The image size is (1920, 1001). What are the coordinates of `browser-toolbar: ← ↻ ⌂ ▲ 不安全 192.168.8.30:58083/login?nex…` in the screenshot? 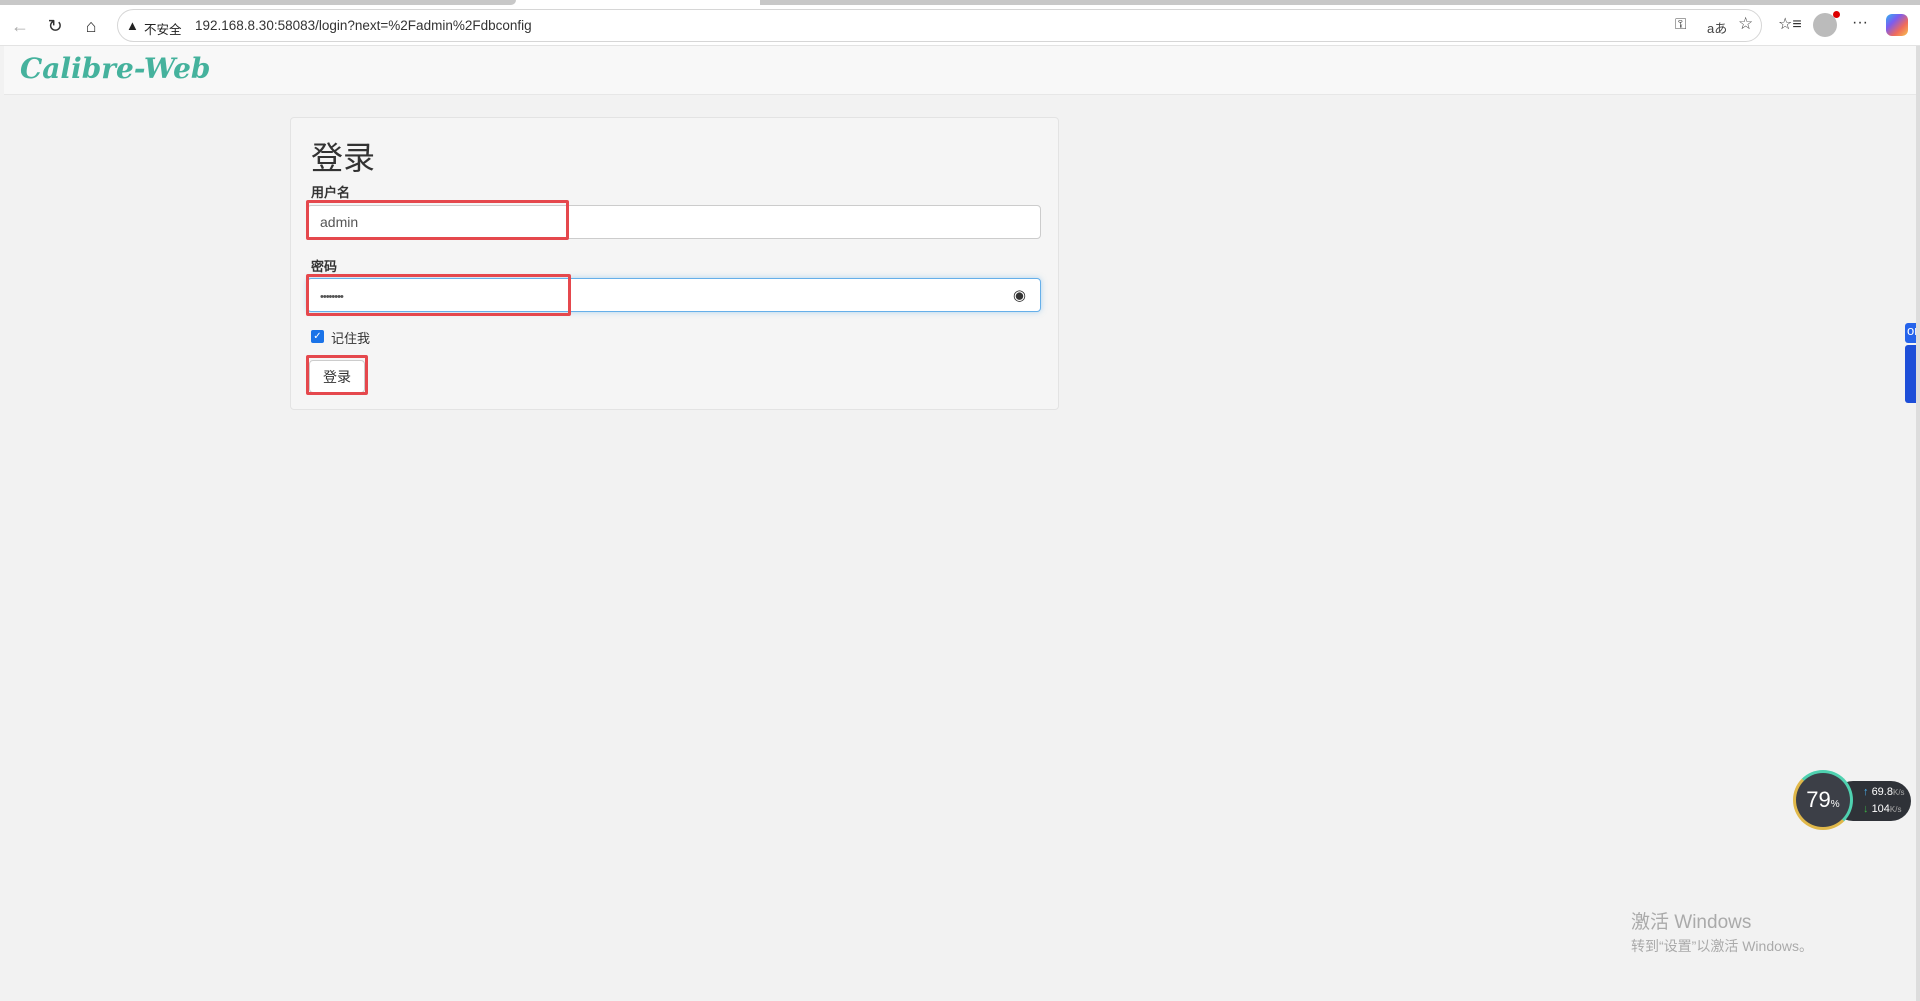 It's located at (960, 26).